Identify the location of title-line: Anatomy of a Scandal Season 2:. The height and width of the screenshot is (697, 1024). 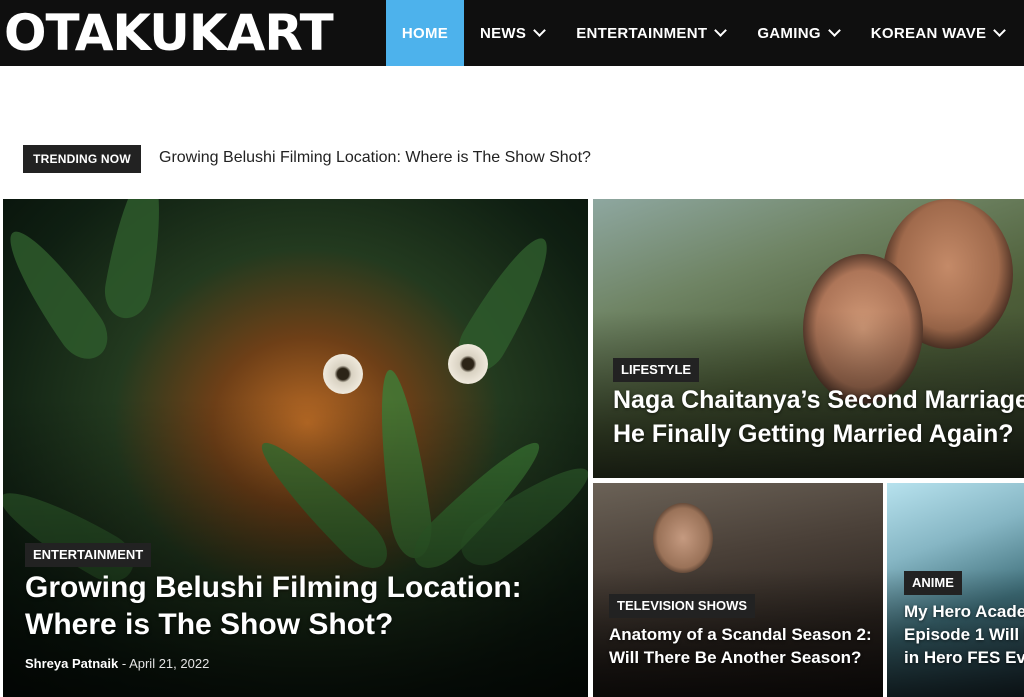
(740, 634).